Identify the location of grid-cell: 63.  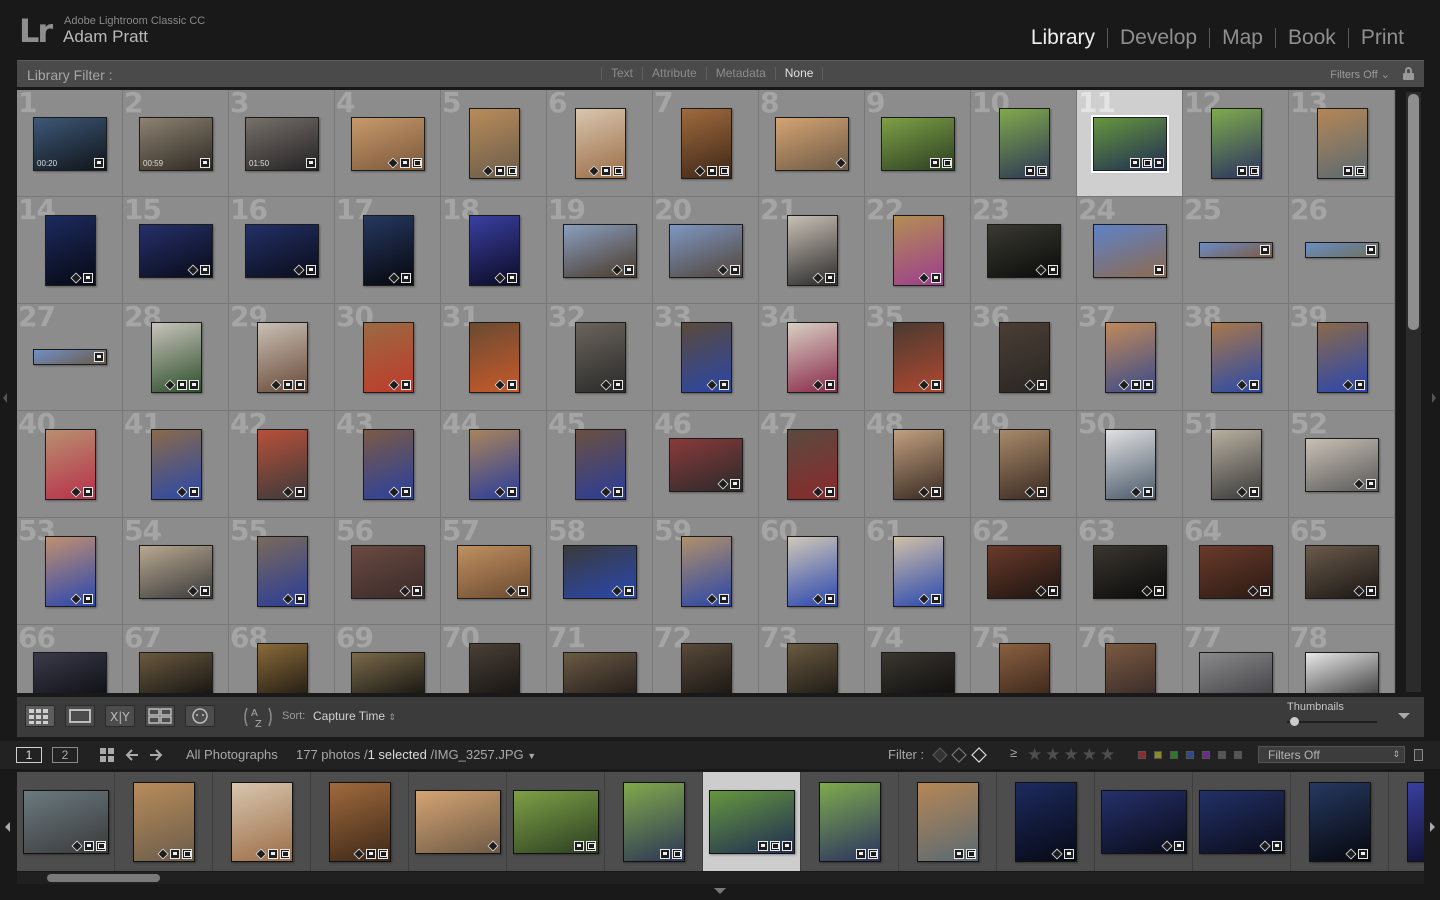
(1130, 571).